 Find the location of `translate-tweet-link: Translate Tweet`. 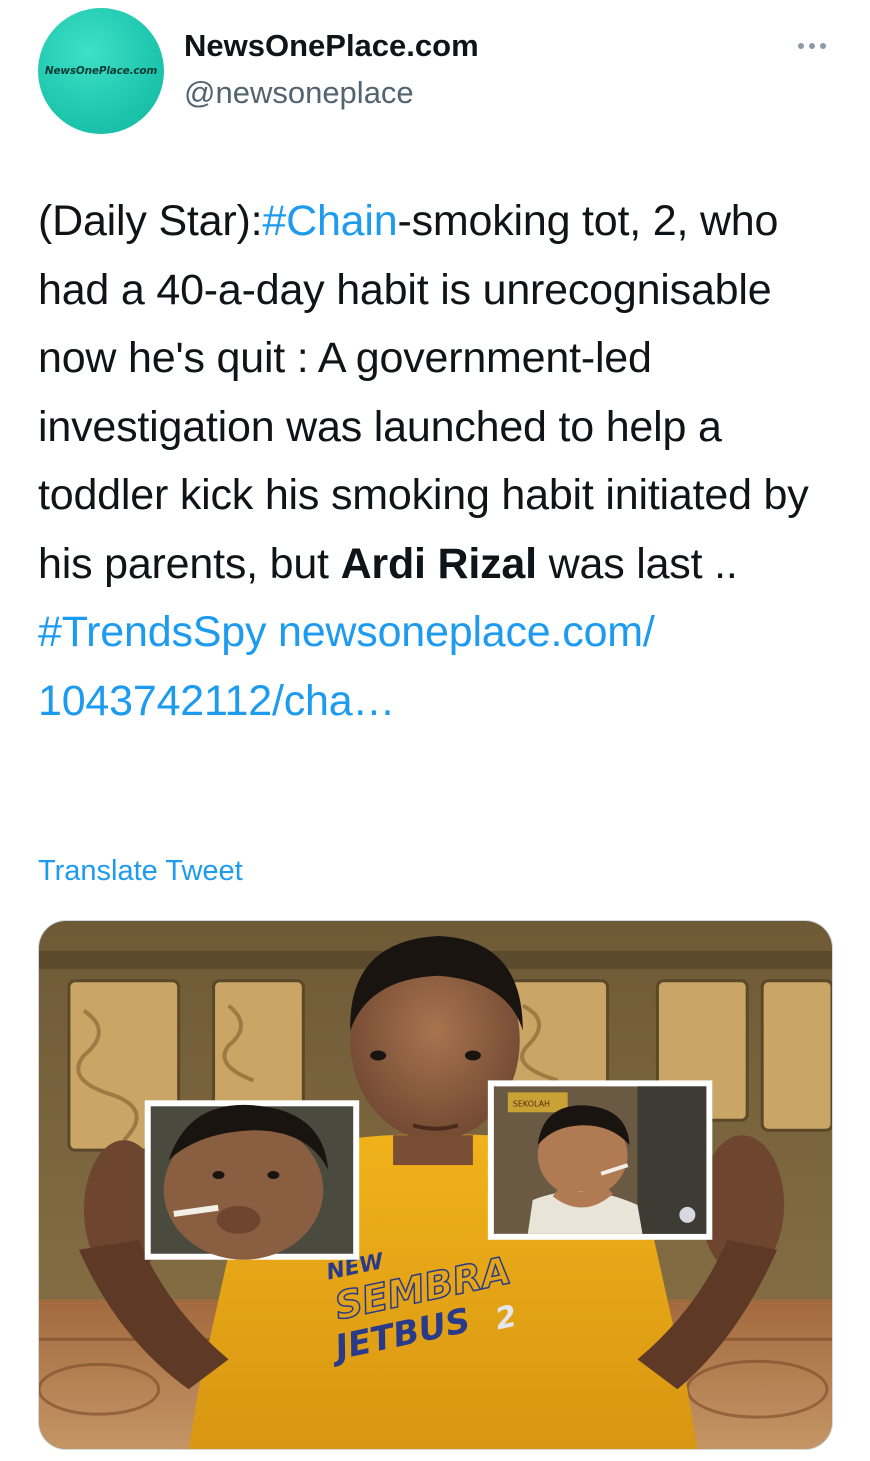

translate-tweet-link: Translate Tweet is located at coordinates (140, 871).